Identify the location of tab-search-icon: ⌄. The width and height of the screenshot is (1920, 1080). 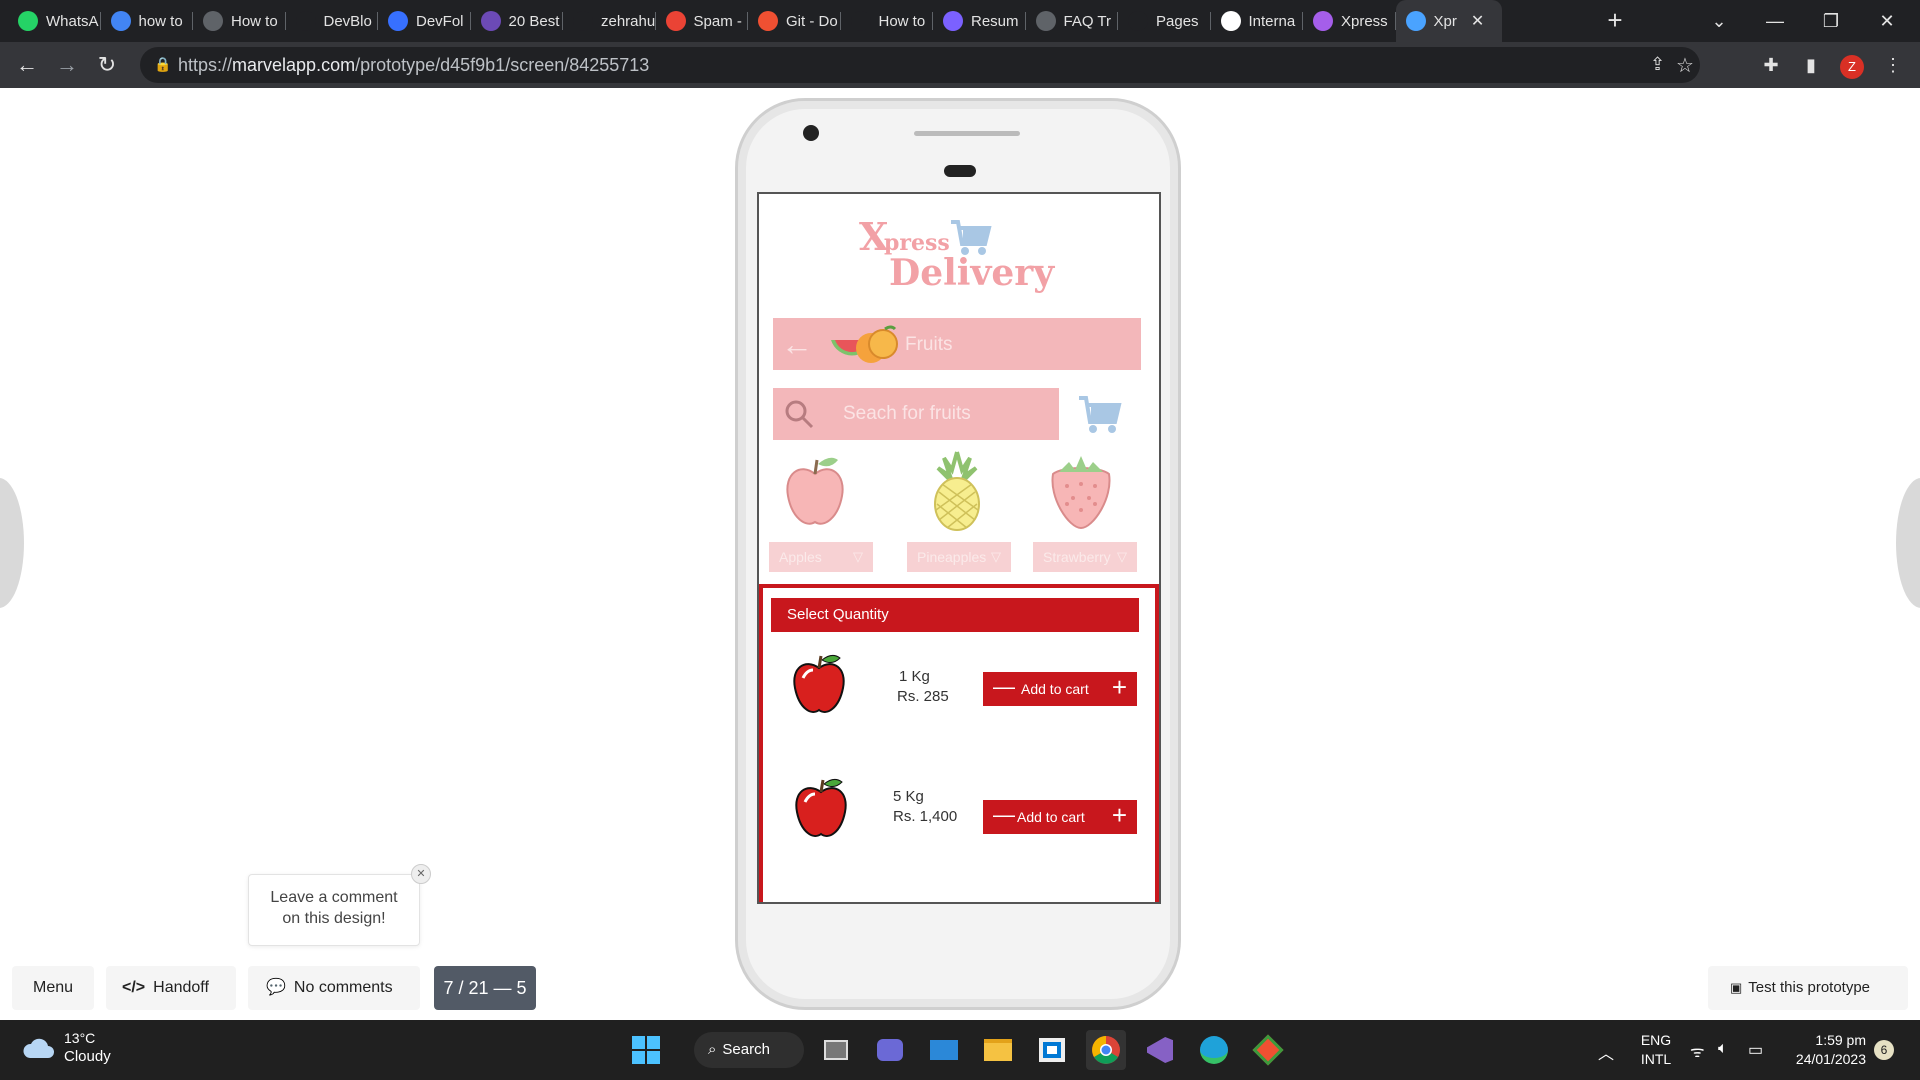
(1719, 21).